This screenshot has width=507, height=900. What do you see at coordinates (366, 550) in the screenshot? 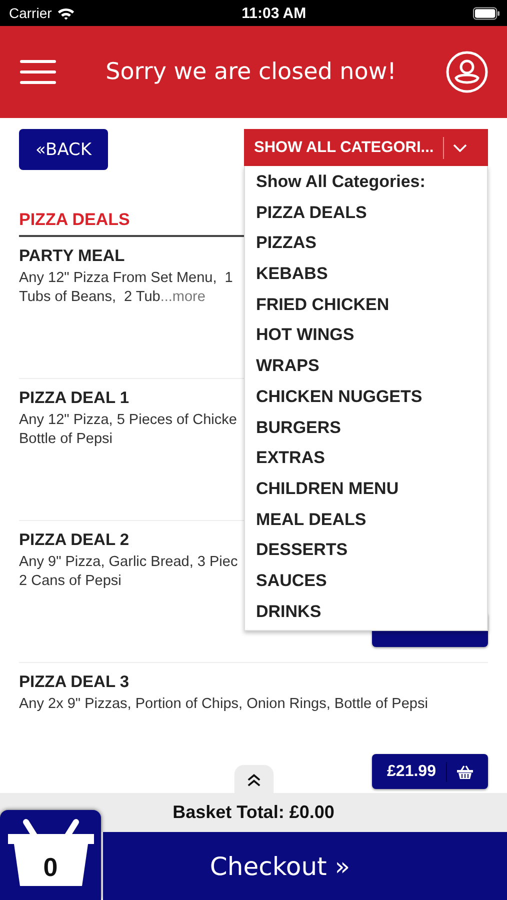
I see `dropdown-option: DESSERTS` at bounding box center [366, 550].